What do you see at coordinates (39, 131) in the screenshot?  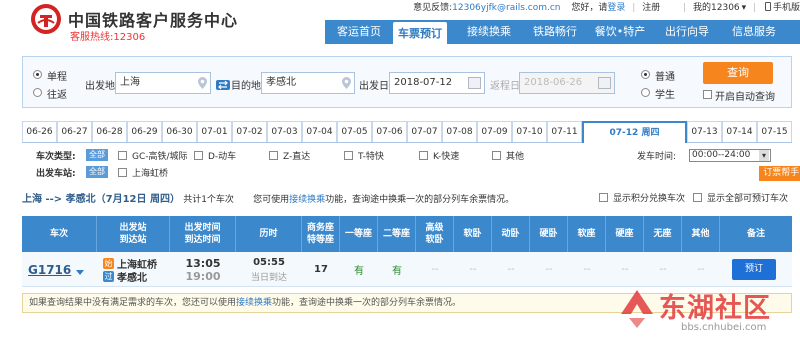 I see `date-tab: 06-26` at bounding box center [39, 131].